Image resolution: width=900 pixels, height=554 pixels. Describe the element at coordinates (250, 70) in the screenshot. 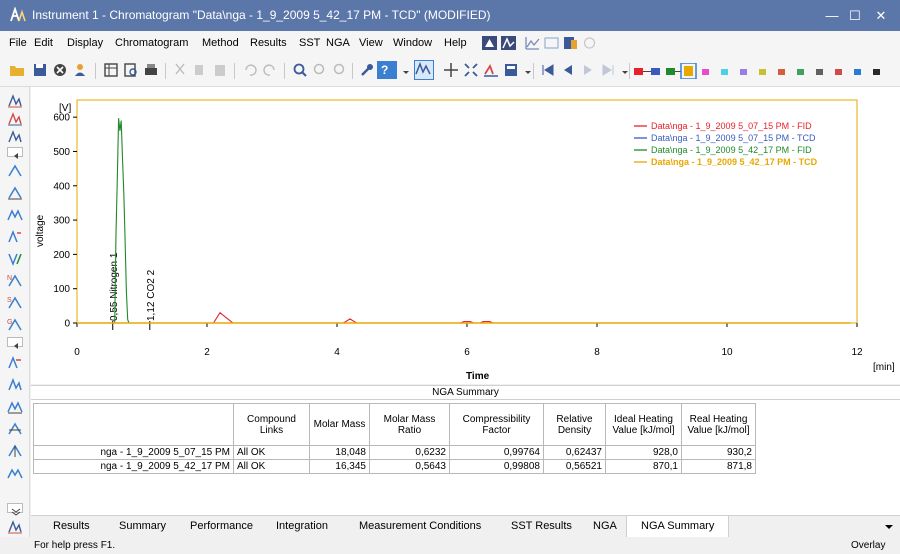

I see `undo-icon` at that location.